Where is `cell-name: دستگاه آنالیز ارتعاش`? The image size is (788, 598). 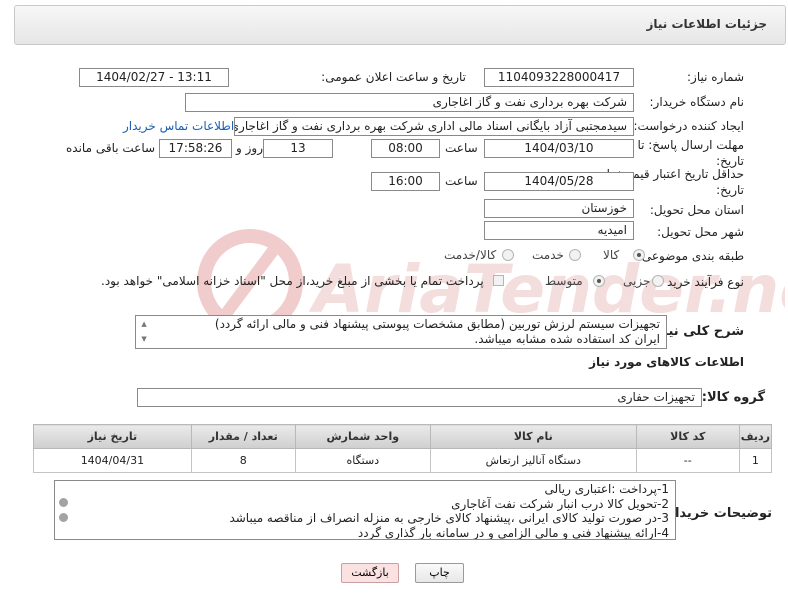 cell-name: دستگاه آنالیز ارتعاش is located at coordinates (533, 460).